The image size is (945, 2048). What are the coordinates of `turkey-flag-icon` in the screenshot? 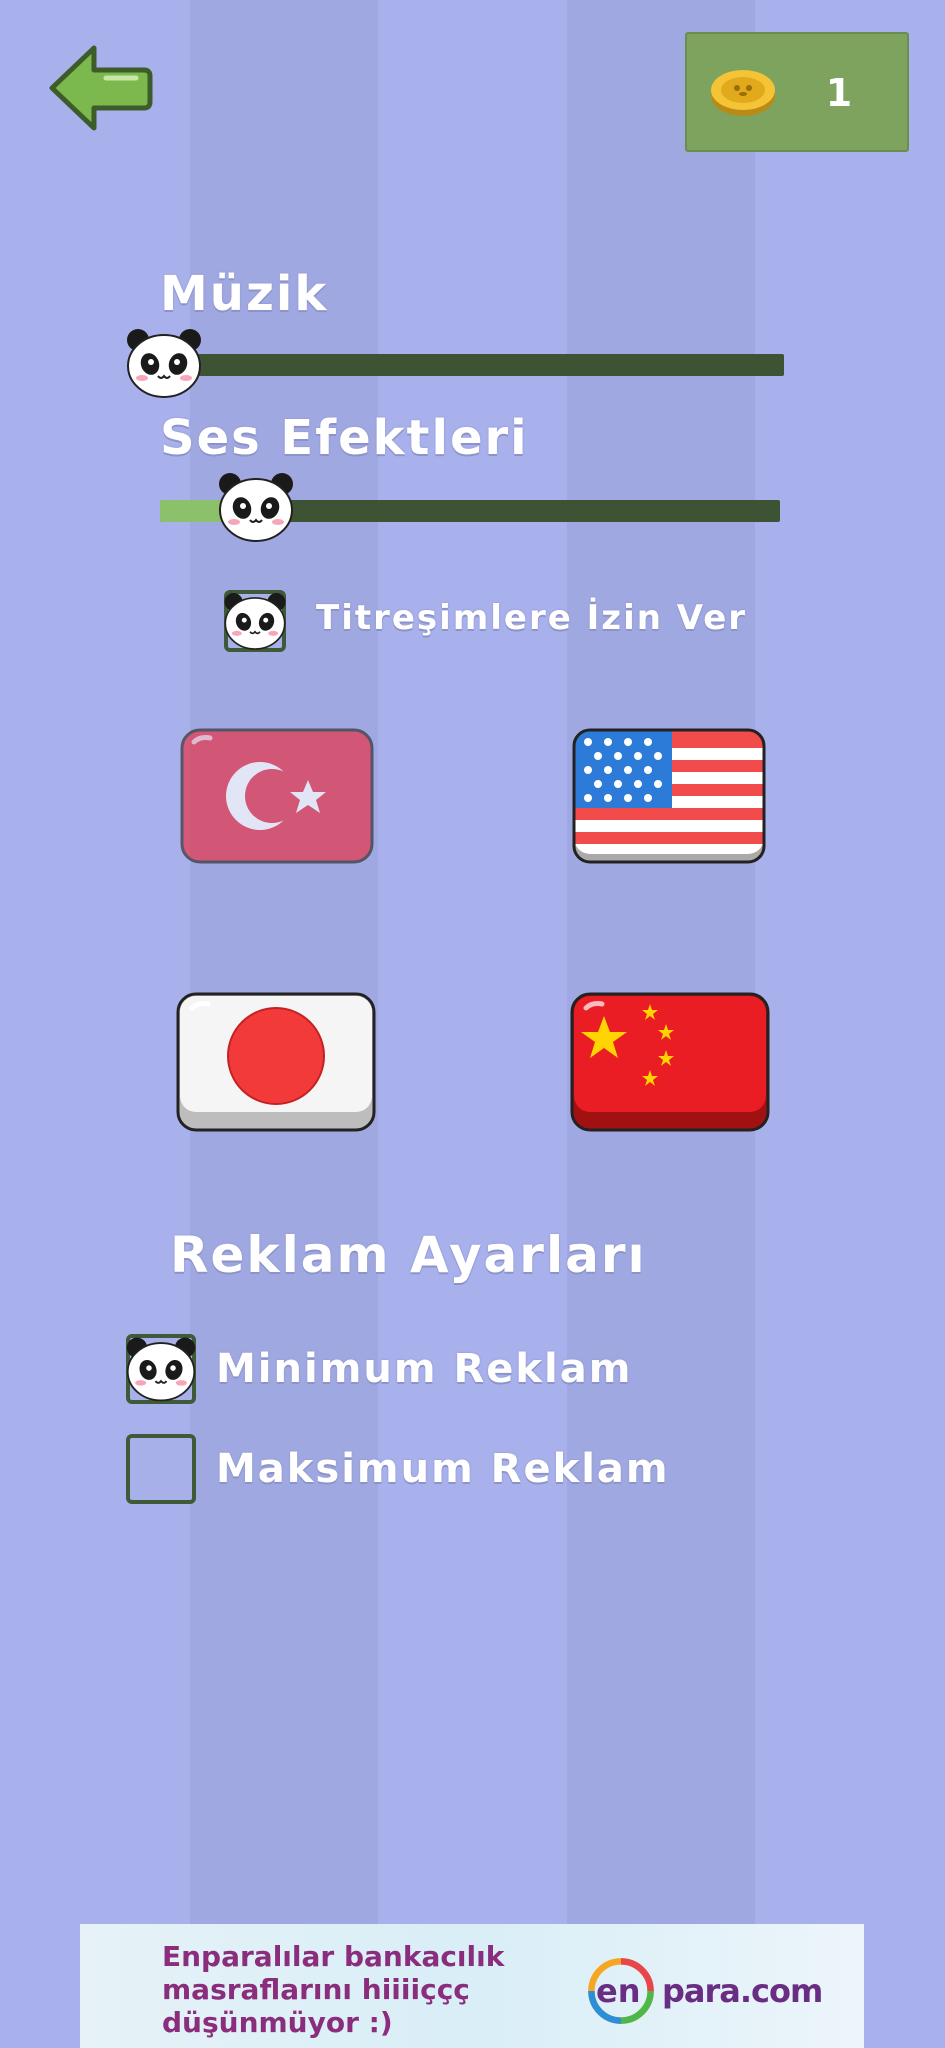 It's located at (277, 796).